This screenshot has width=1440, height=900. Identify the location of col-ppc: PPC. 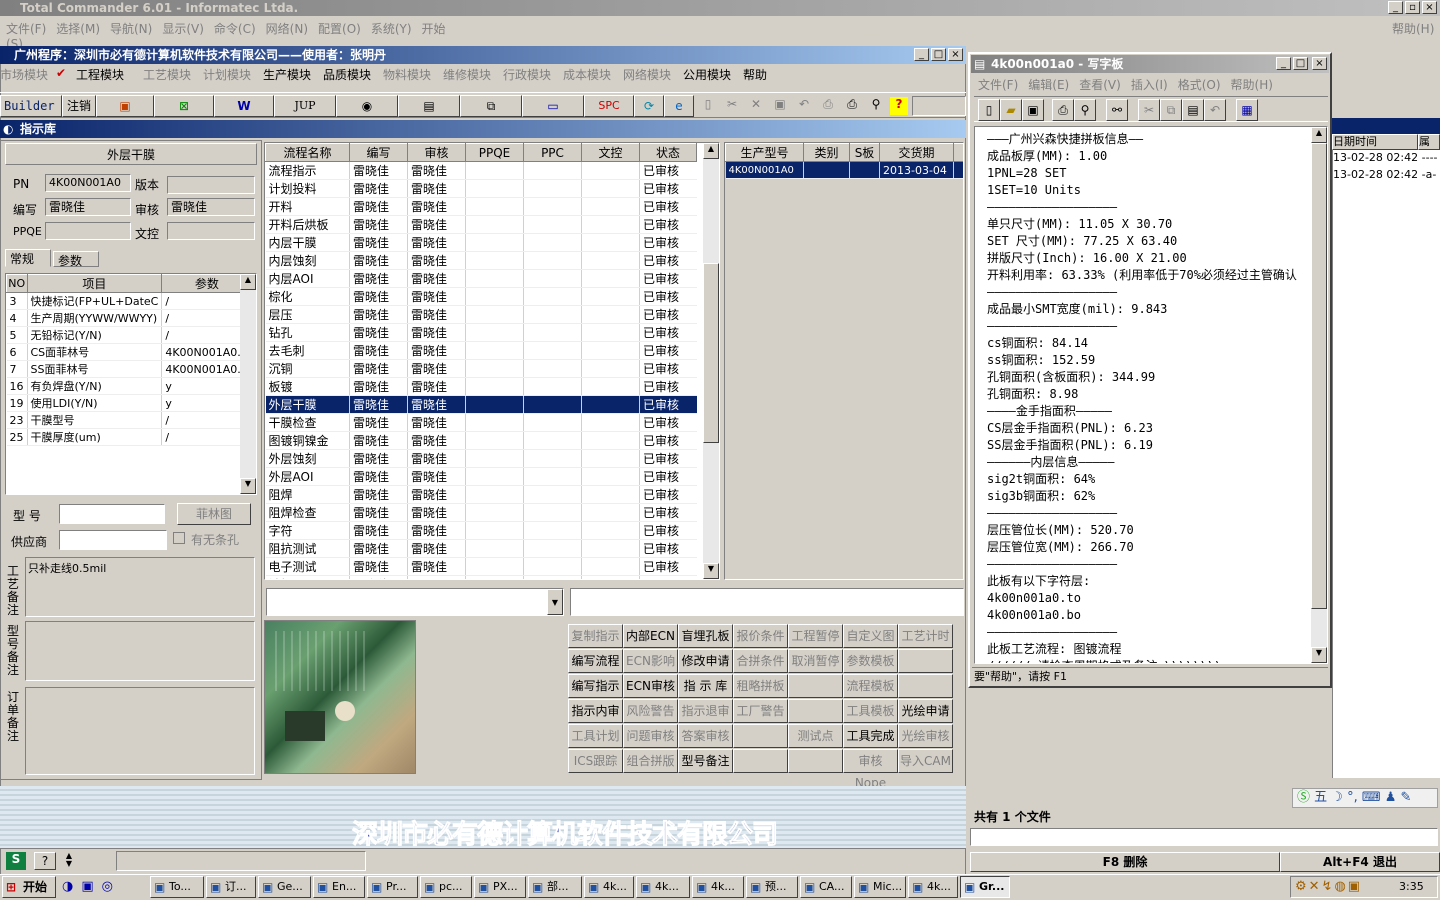
(552, 152).